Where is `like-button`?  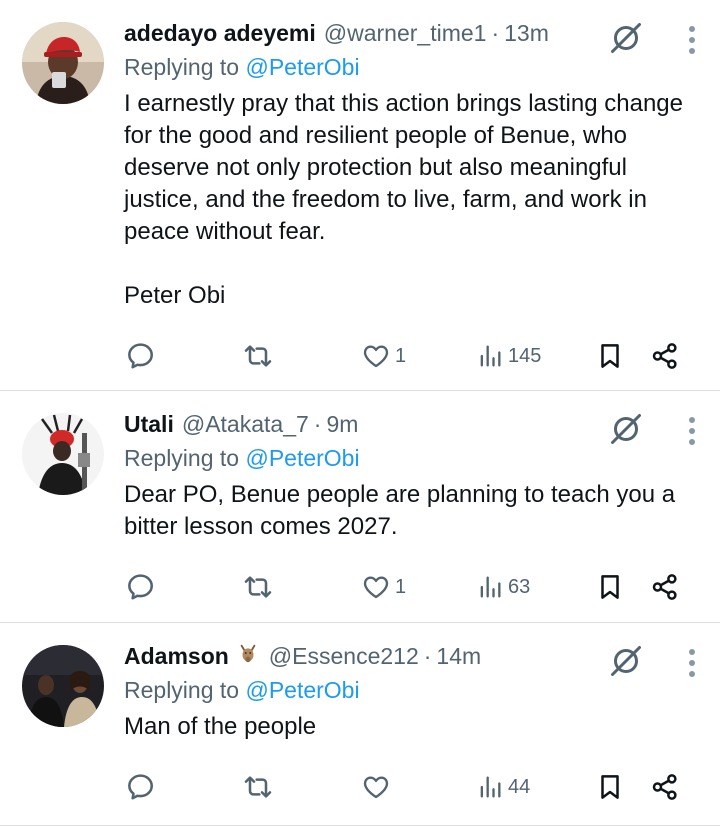 like-button is located at coordinates (378, 787).